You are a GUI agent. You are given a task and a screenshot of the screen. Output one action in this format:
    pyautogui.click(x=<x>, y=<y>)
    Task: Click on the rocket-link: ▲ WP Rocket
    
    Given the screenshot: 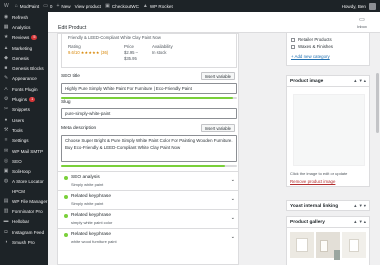 What is the action you would take?
    pyautogui.click(x=158, y=6)
    